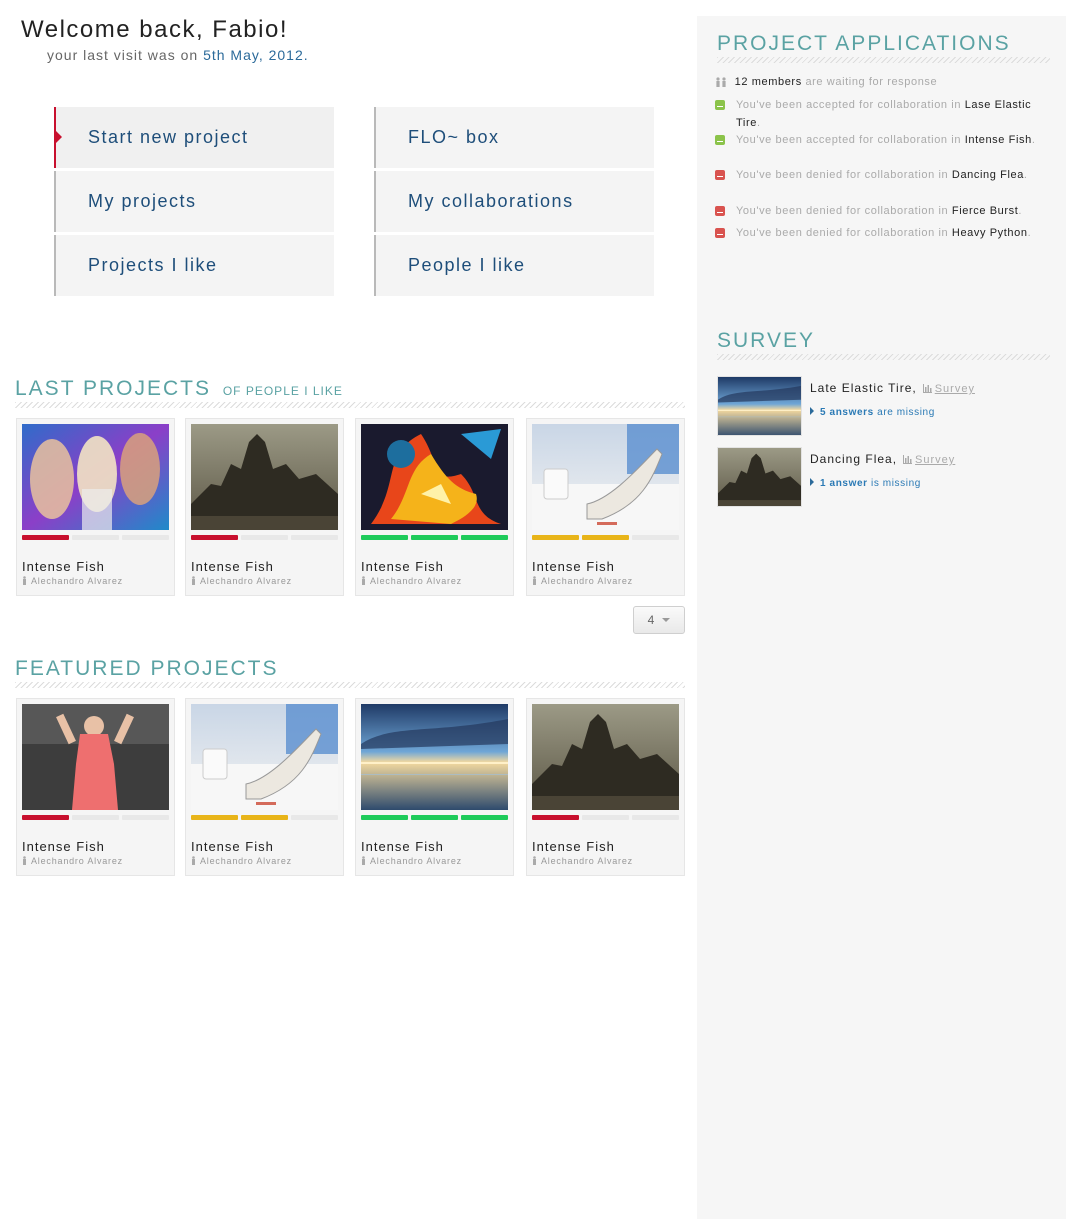  What do you see at coordinates (194, 137) in the screenshot?
I see `nav-start-new-project: Start new project` at bounding box center [194, 137].